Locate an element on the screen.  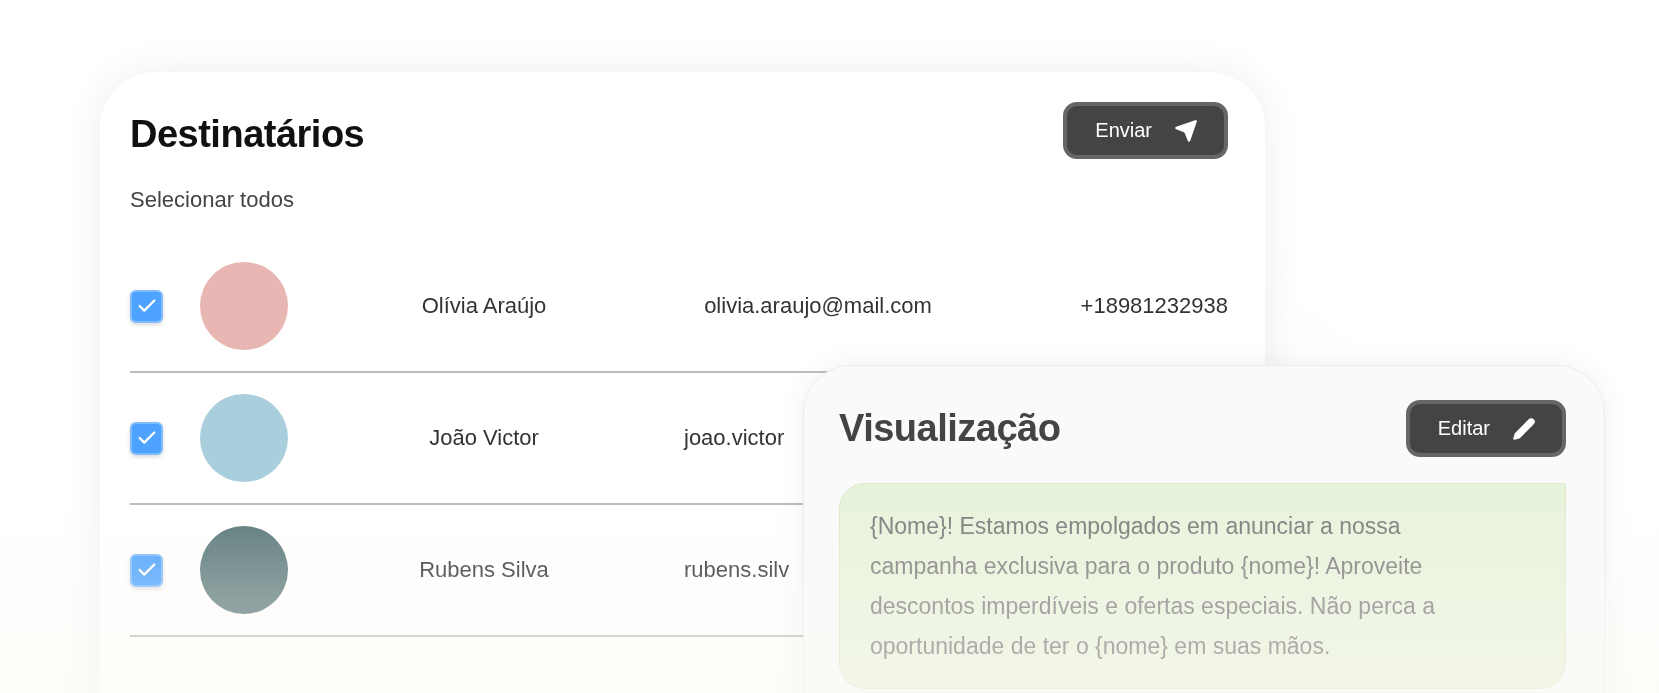
recipient-email: joao.victor is located at coordinates (733, 438).